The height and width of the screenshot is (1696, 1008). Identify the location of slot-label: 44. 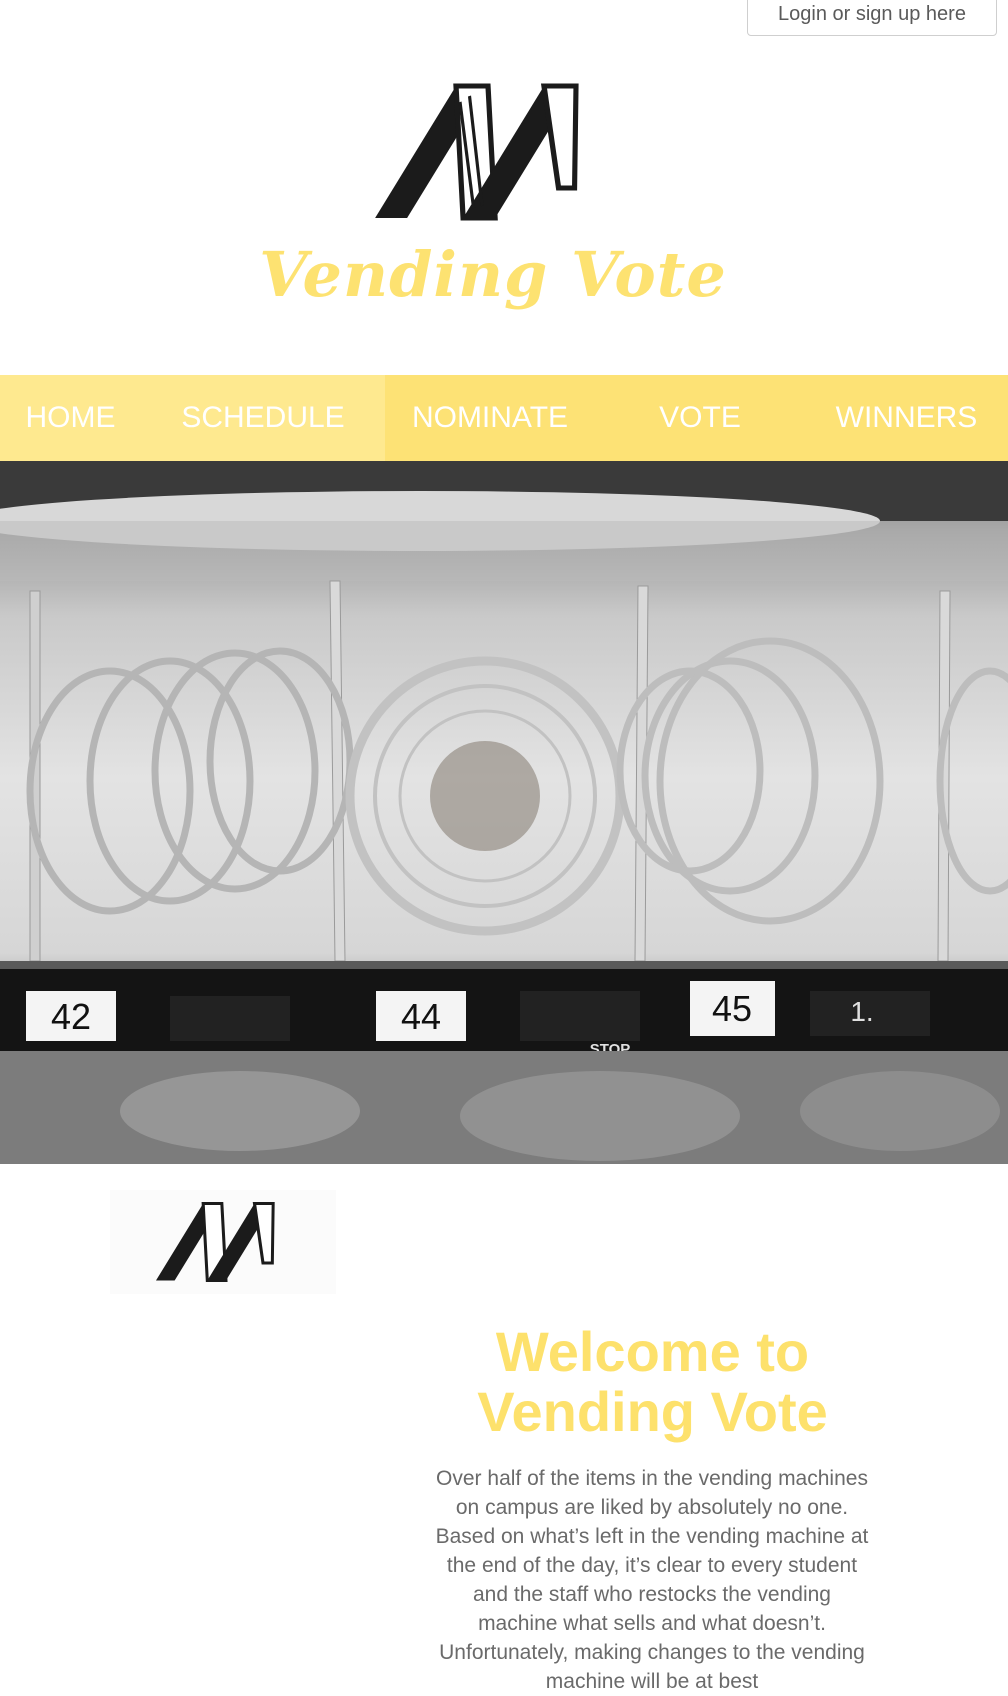
(421, 1016).